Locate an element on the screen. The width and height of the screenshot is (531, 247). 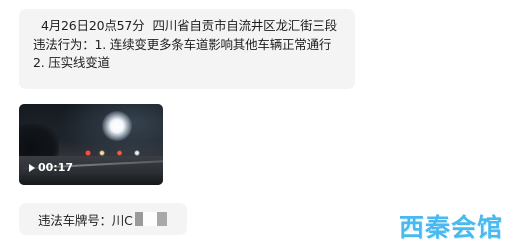
watermark-logo: 西秦会馆 is located at coordinates (451, 227).